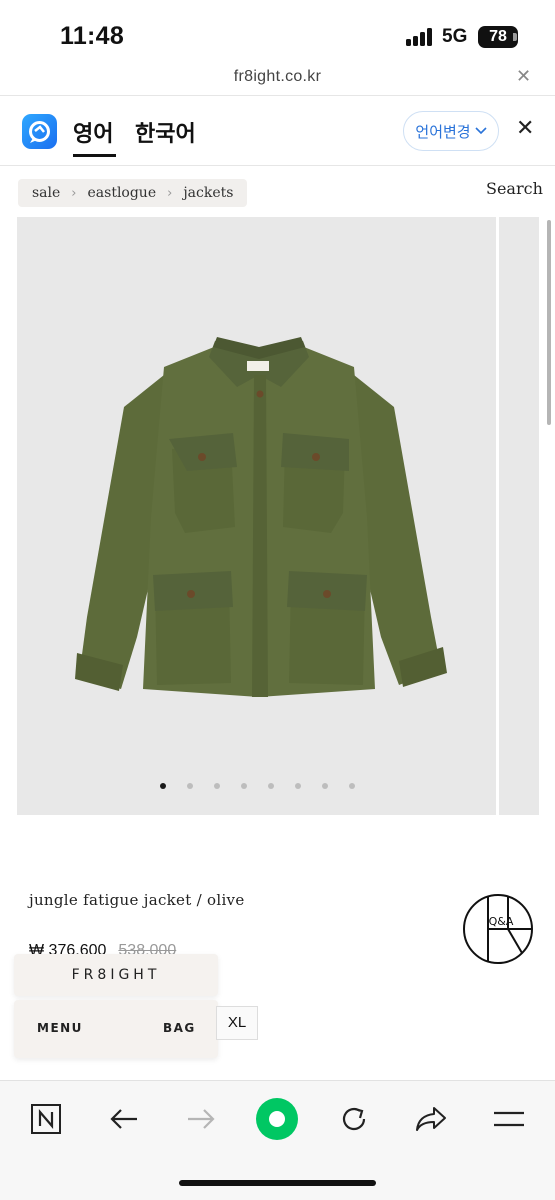  I want to click on network-label: 5G, so click(455, 36).